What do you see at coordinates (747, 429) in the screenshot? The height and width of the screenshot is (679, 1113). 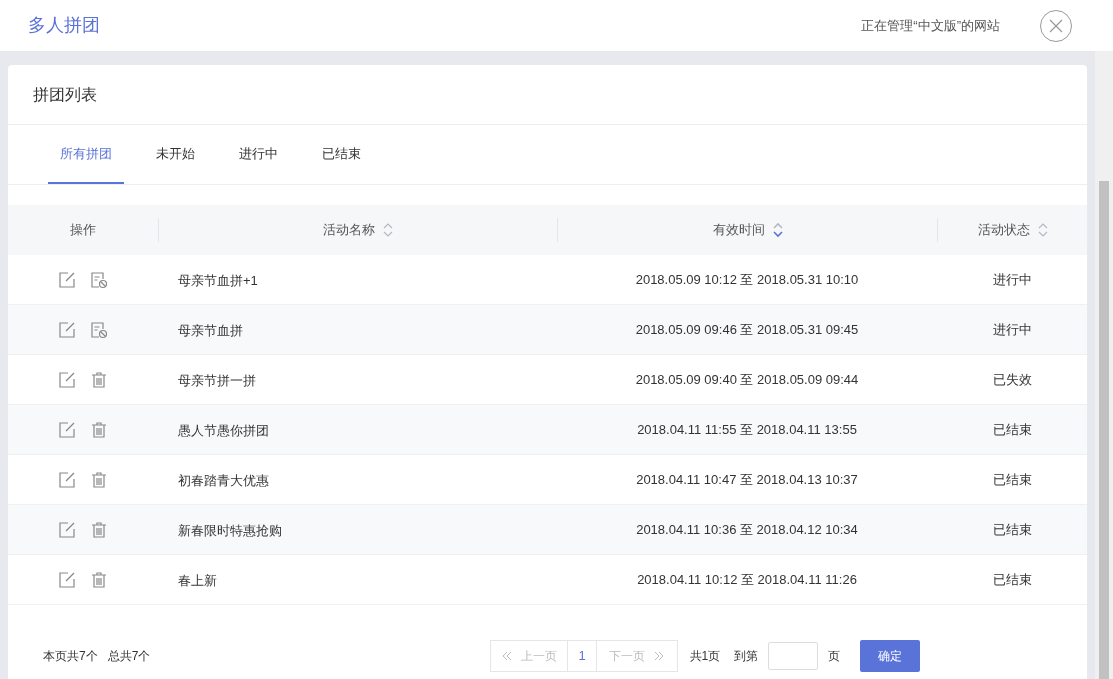 I see `table-cell-text: 2018.04.11 11:55 至 2018.04.11 13:55` at bounding box center [747, 429].